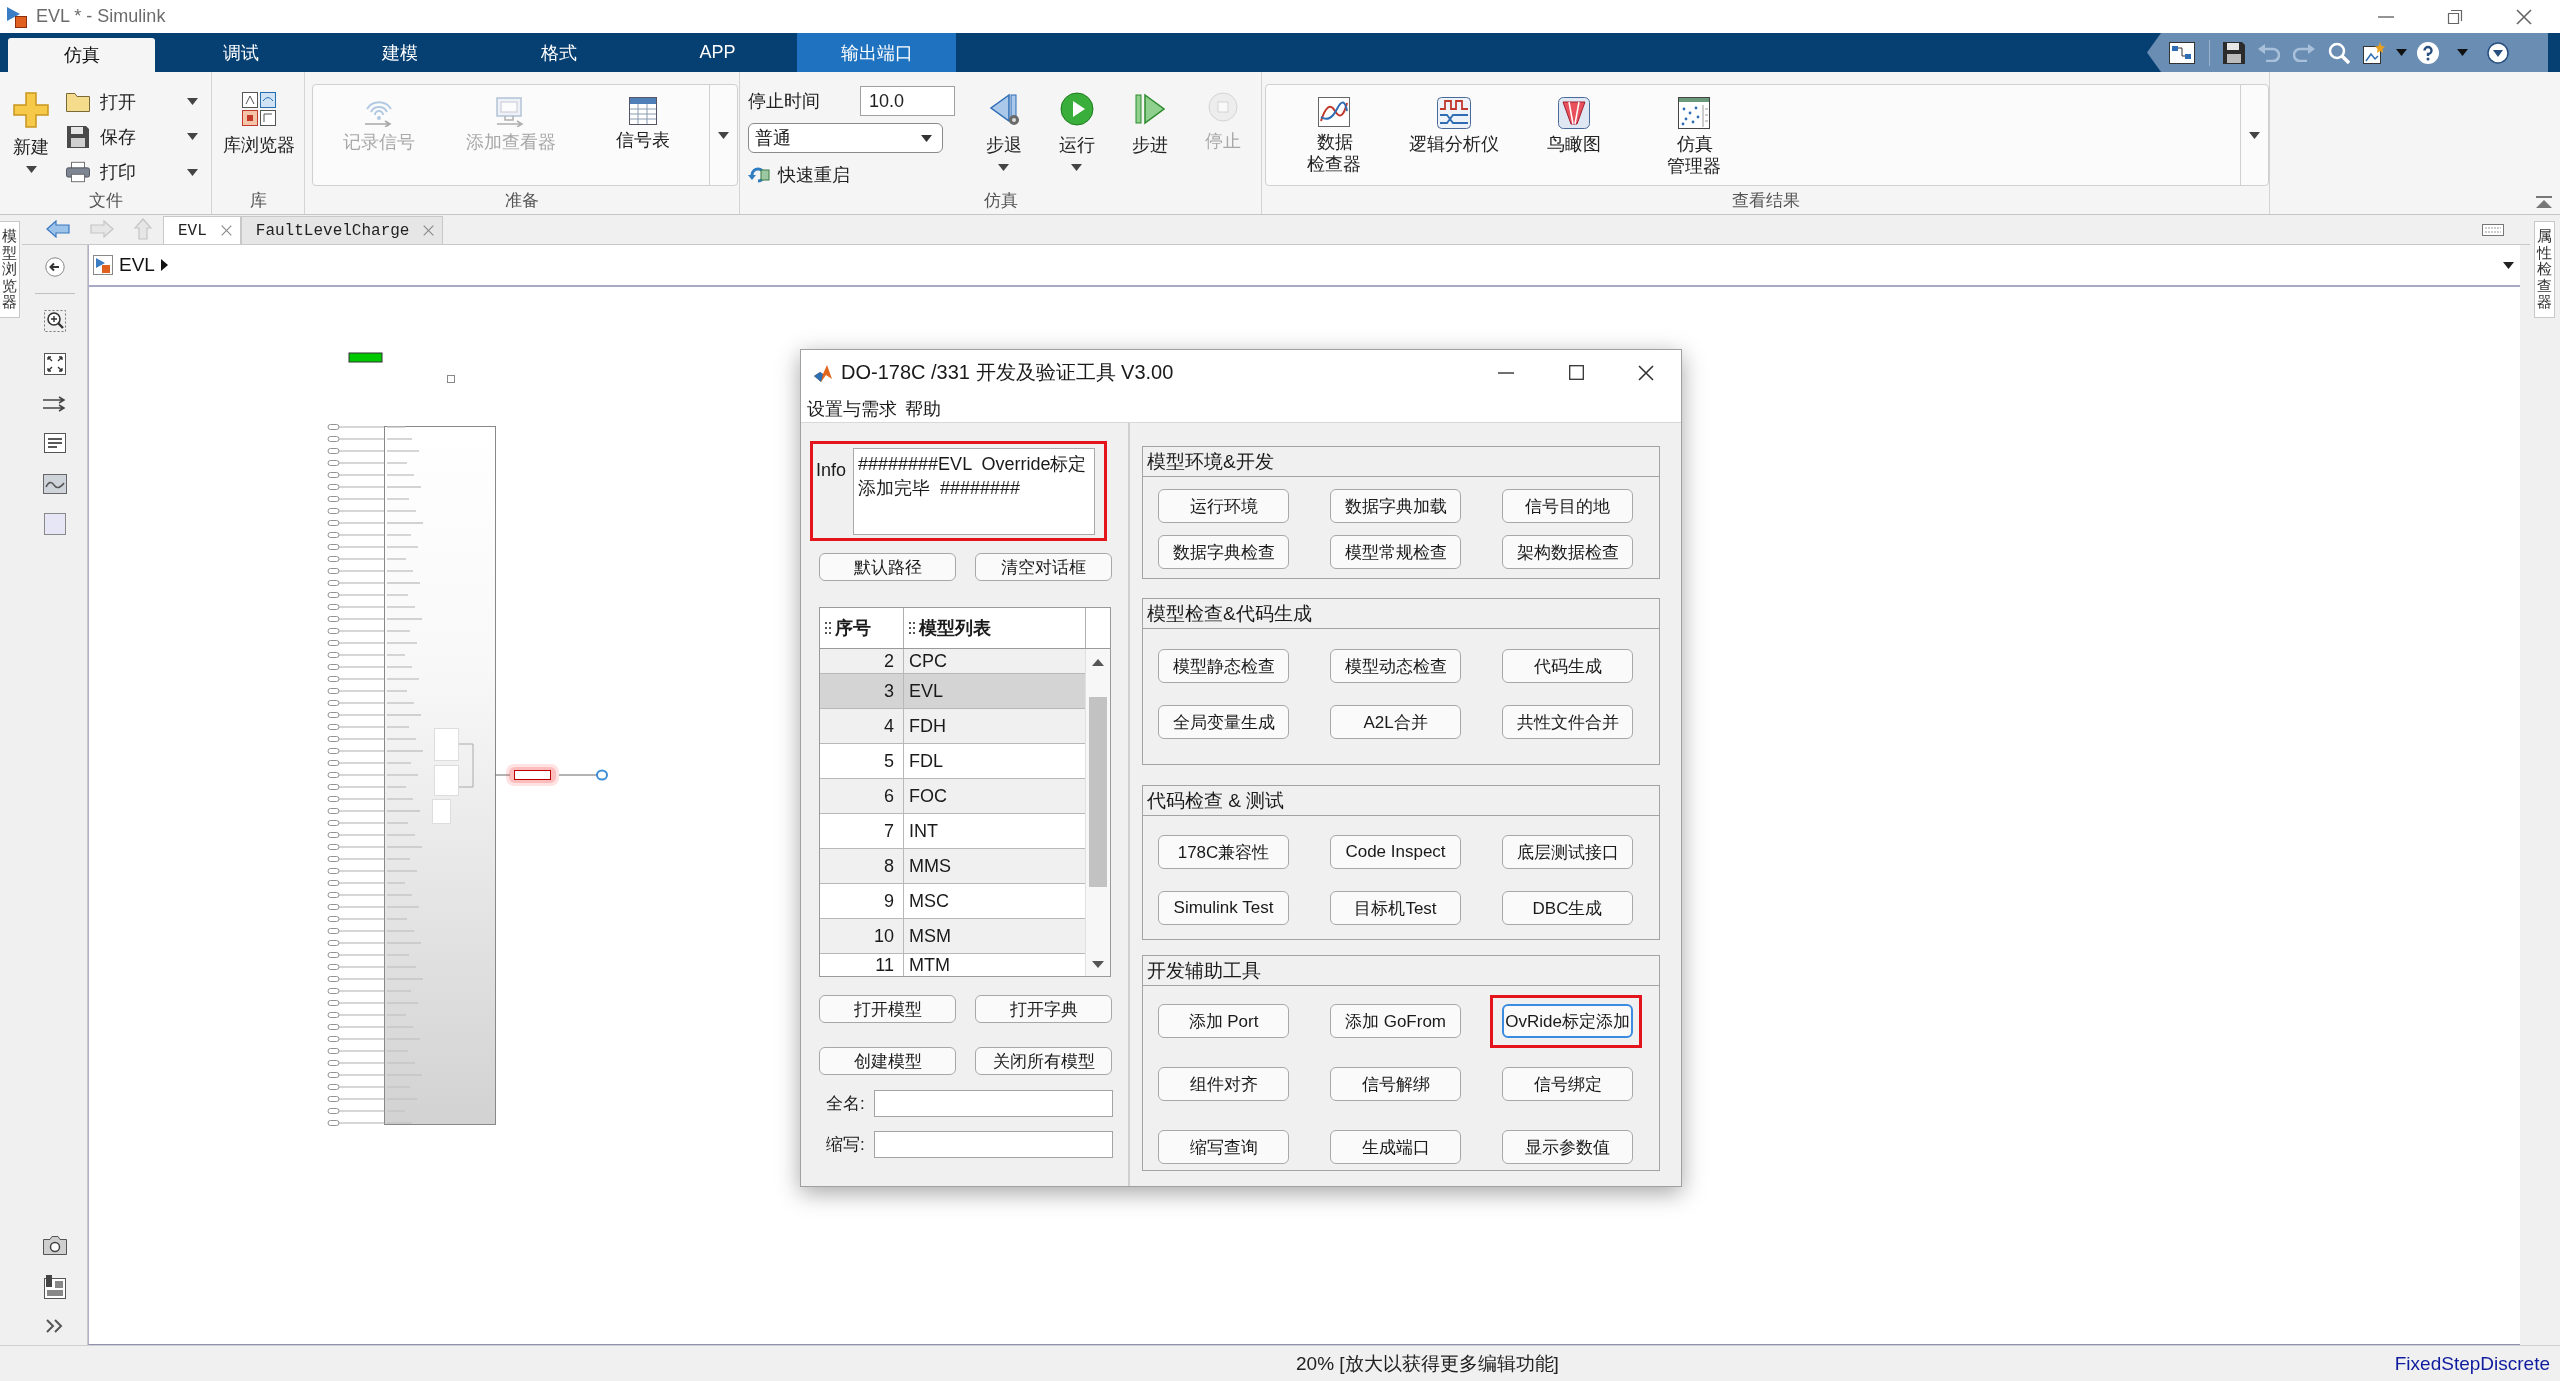  I want to click on tool-button: 组件对齐, so click(1223, 1084).